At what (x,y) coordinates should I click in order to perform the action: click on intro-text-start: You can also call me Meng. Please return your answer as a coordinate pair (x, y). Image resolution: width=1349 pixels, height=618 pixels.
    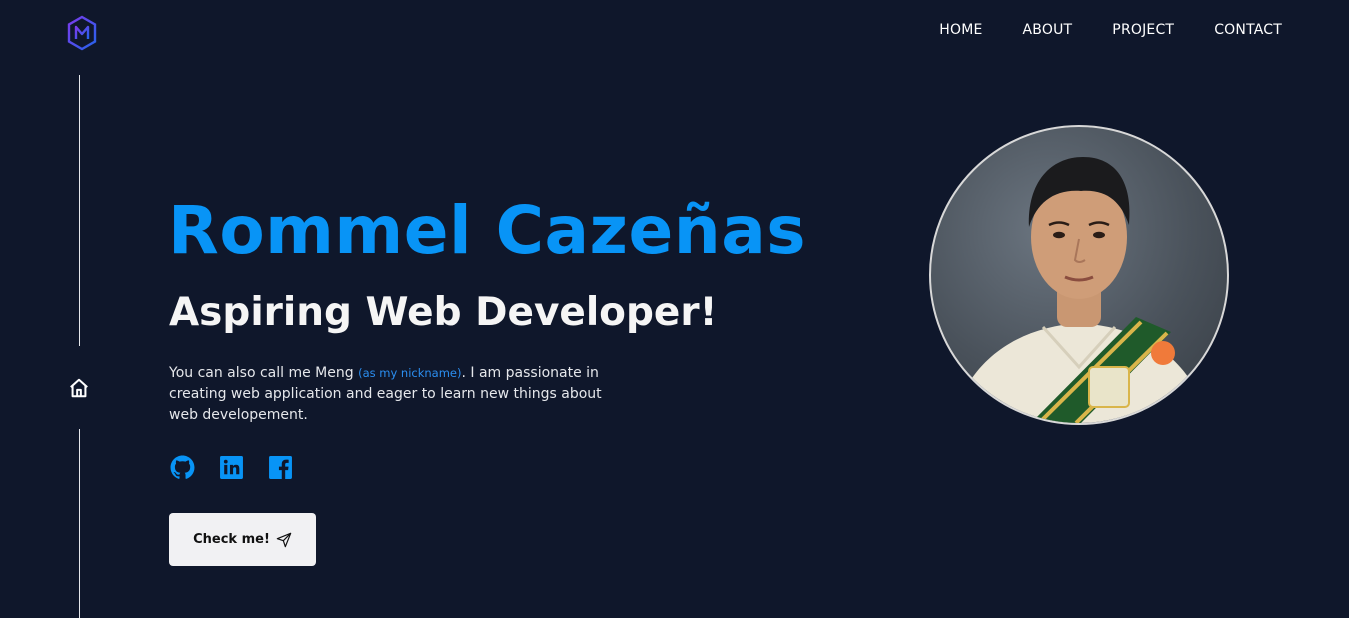
    Looking at the image, I should click on (264, 373).